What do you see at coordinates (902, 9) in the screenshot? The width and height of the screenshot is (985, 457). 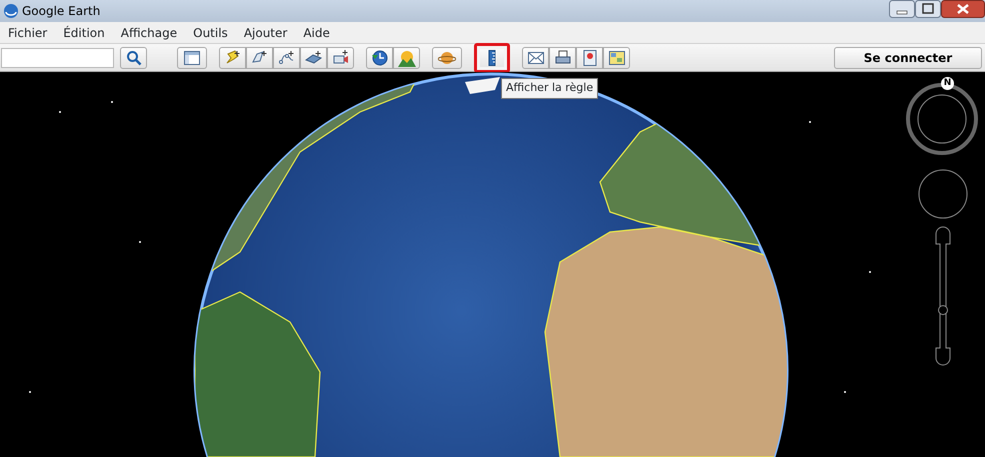 I see `minimize-icon` at bounding box center [902, 9].